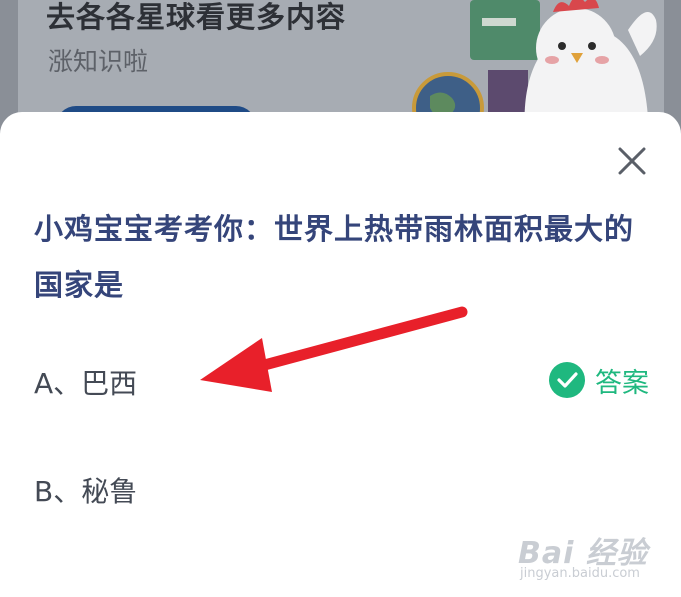 The width and height of the screenshot is (681, 597). I want to click on quiz-question: 小鸡宝宝考考你：世界上热带雨林面积最大的国家是, so click(334, 257).